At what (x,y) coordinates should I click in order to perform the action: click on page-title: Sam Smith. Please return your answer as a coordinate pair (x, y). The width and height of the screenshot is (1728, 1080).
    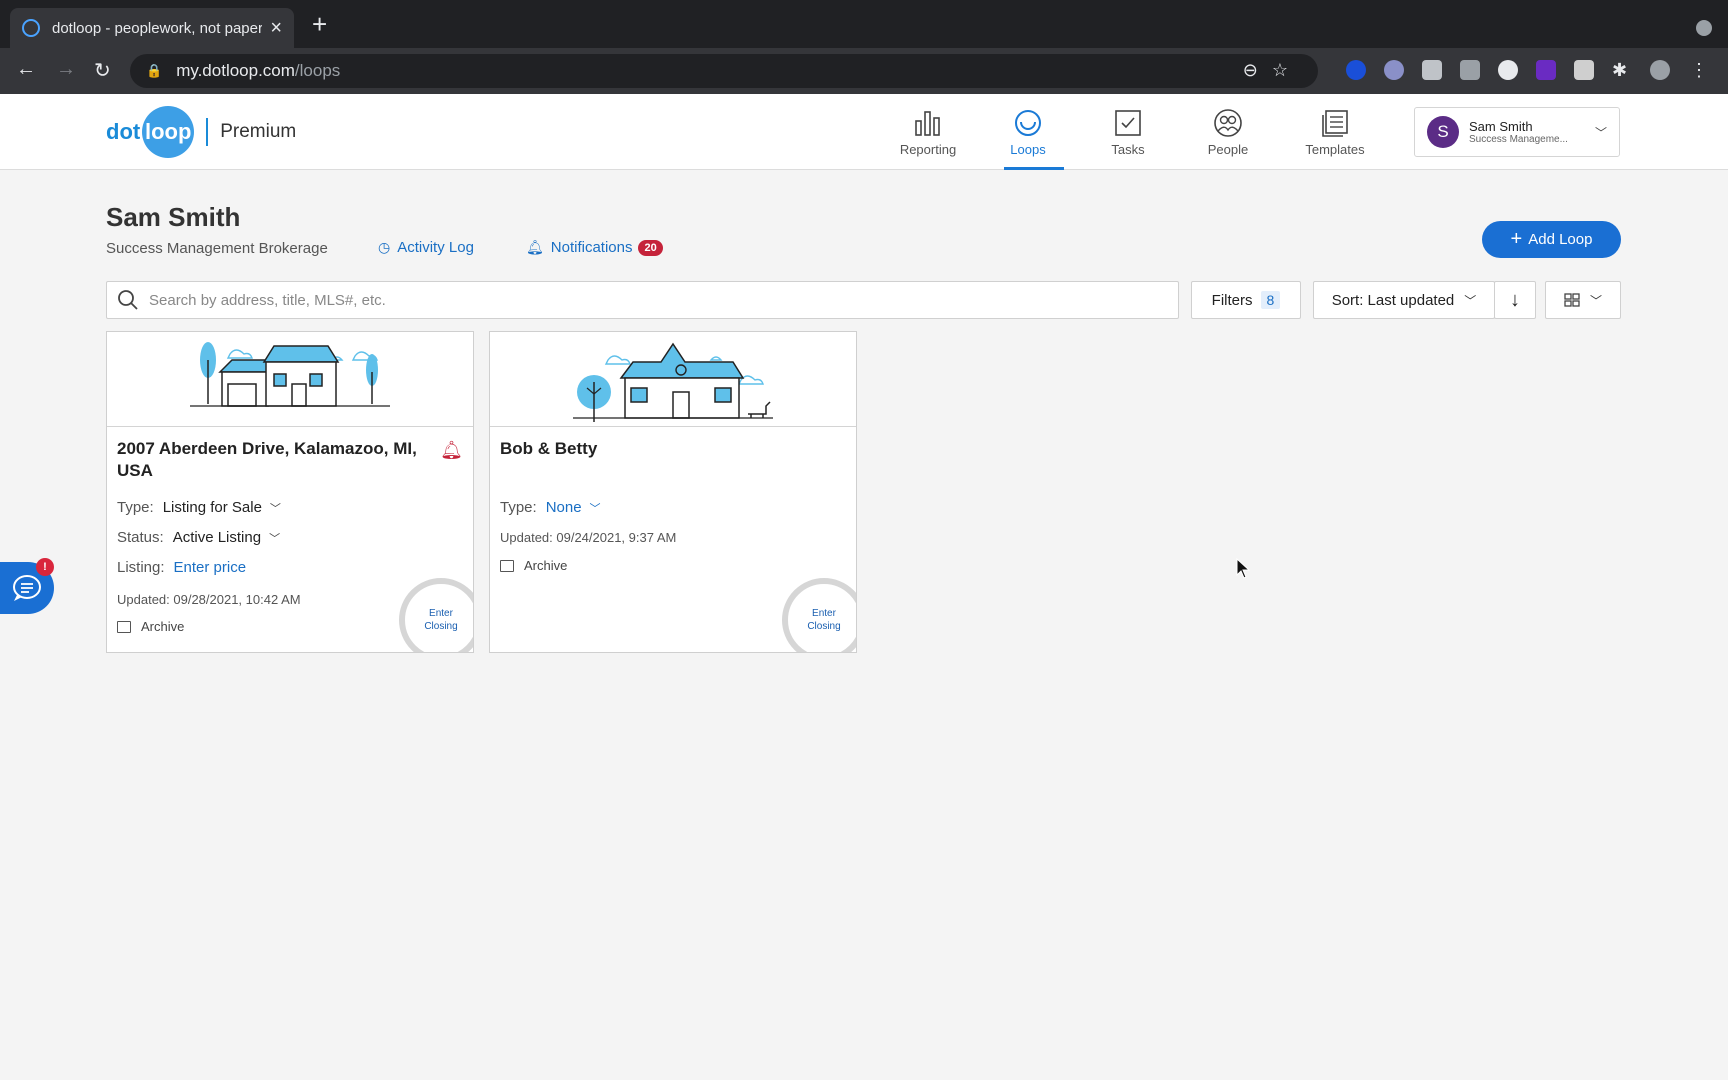
    Looking at the image, I should click on (173, 217).